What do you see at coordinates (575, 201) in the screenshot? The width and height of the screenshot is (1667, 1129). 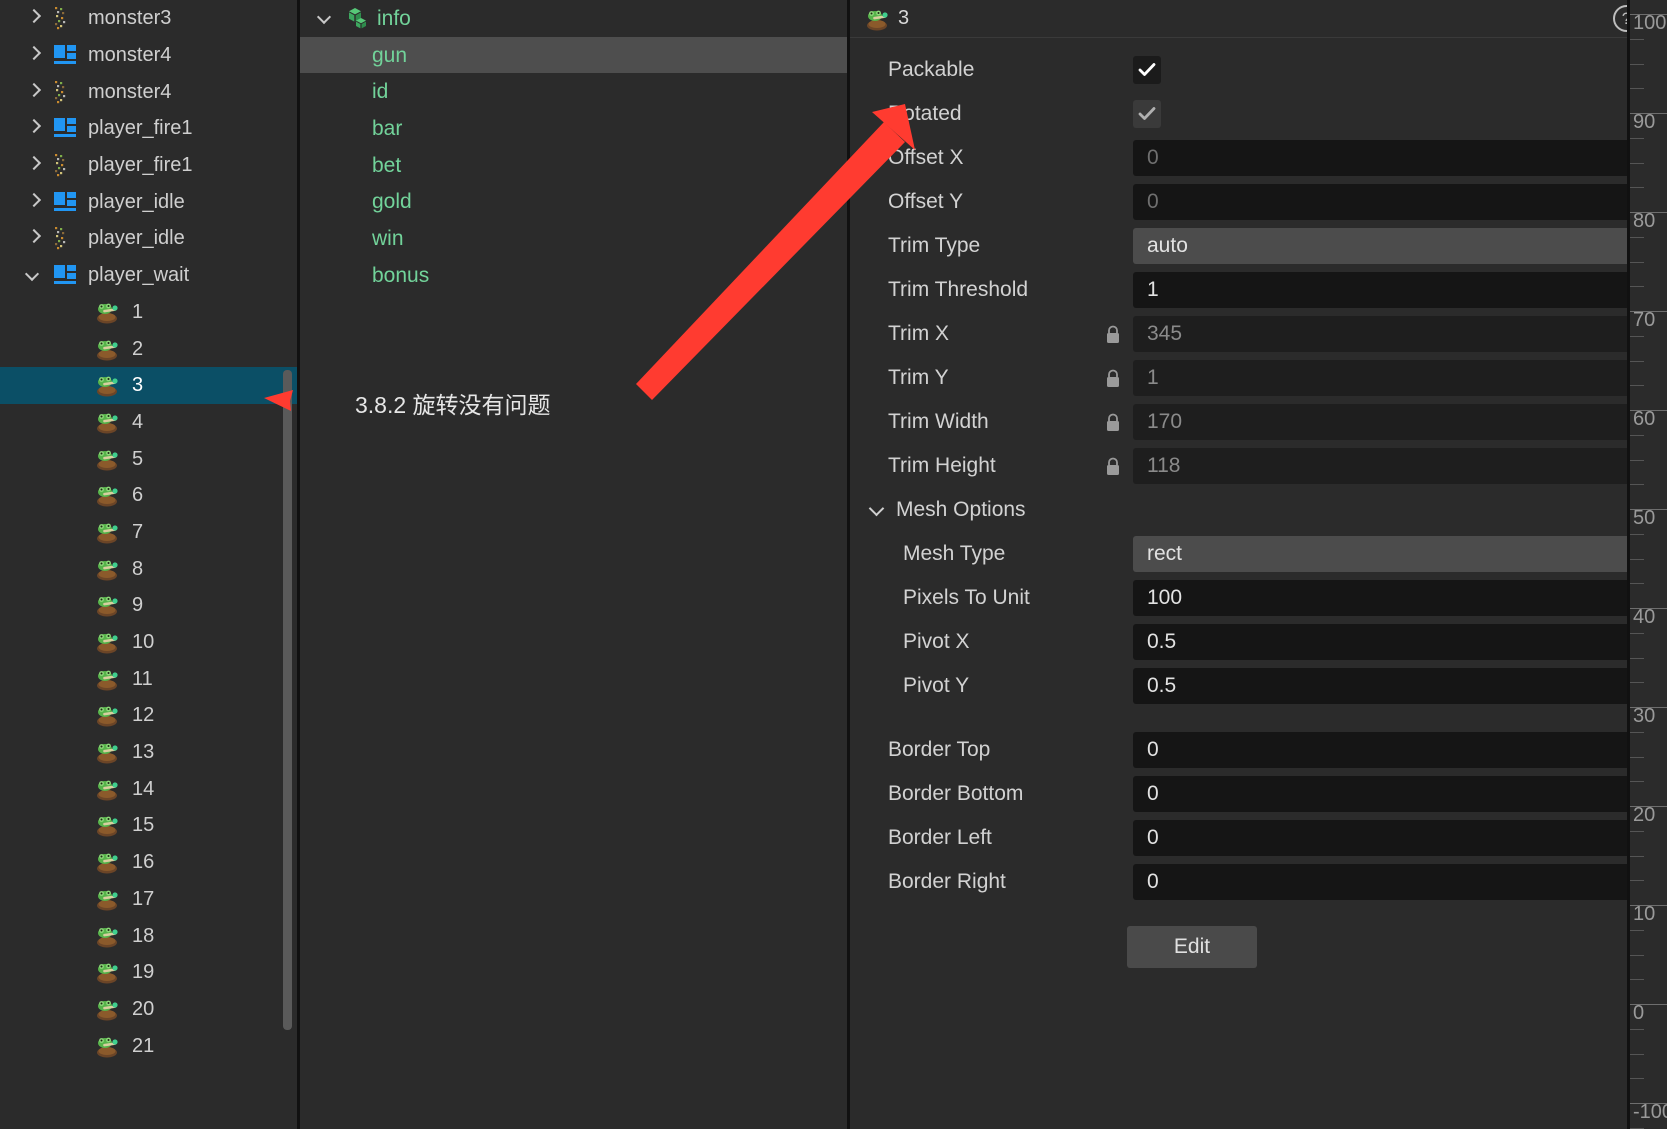 I see `asset-item-gold: gold` at bounding box center [575, 201].